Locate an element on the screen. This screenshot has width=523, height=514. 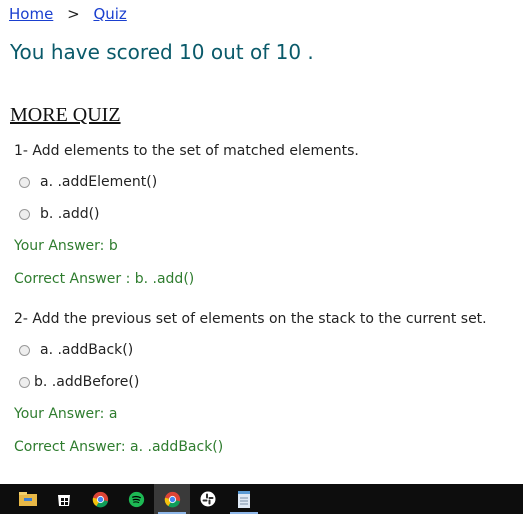
slack-icon is located at coordinates (208, 499).